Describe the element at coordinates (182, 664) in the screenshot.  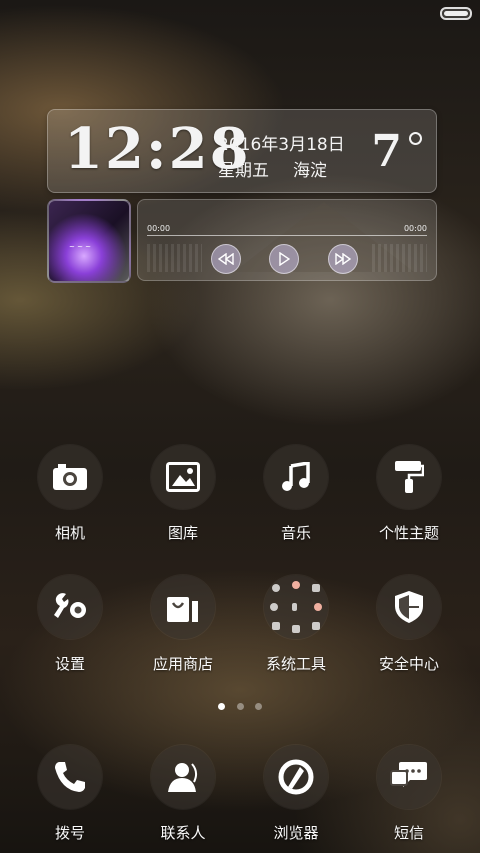
I see `app-label-app-store: 应用商店` at that location.